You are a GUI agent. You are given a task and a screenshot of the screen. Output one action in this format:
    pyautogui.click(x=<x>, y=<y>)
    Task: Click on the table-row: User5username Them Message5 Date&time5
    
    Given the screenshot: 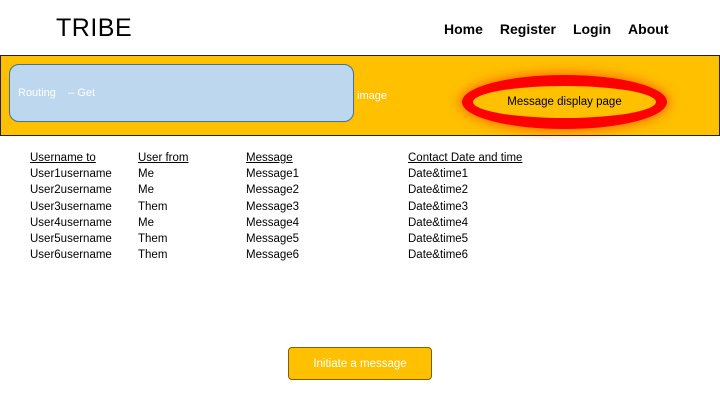 What is the action you would take?
    pyautogui.click(x=289, y=239)
    